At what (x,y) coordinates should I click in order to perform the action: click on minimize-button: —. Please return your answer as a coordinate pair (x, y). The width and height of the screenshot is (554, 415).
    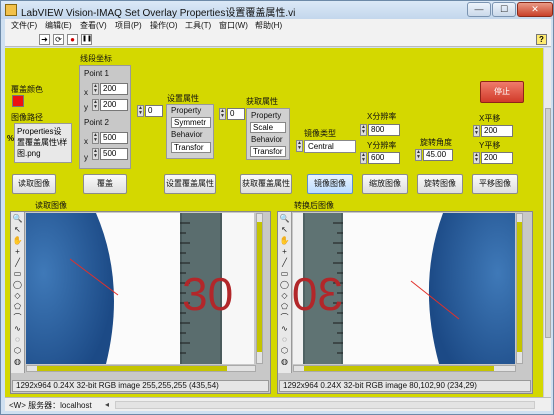
    Looking at the image, I should click on (479, 9).